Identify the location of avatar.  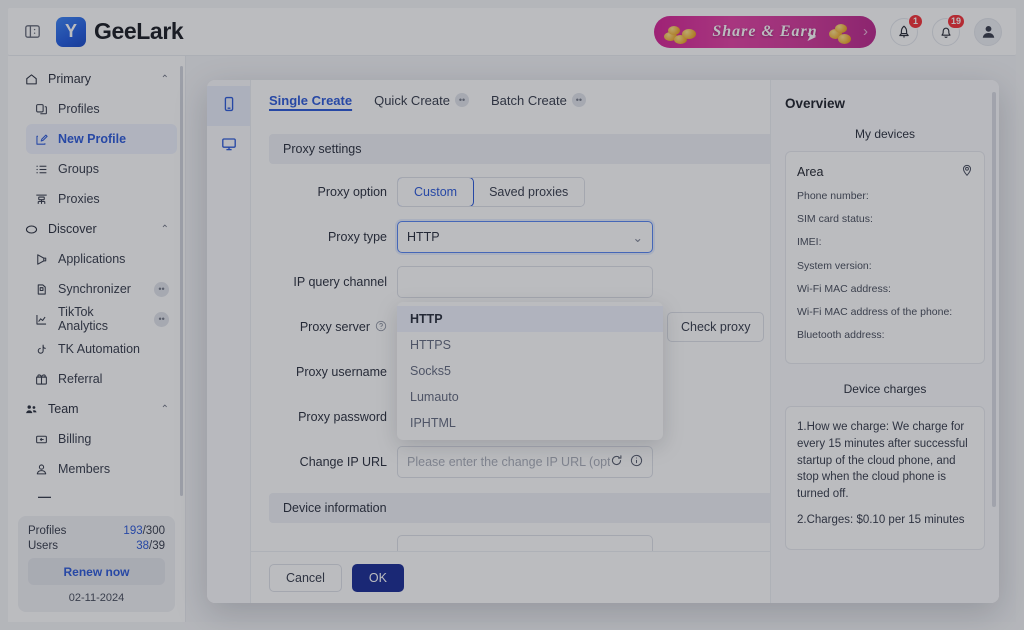
(988, 31).